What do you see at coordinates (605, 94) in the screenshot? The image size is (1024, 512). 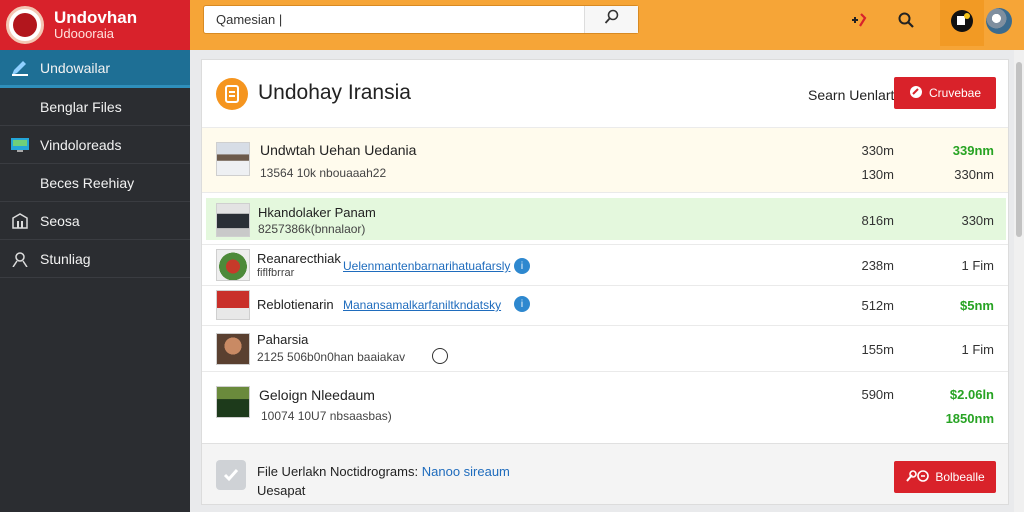 I see `panel-header: Undohay Iransia Searn Uenlart Cruvebae` at bounding box center [605, 94].